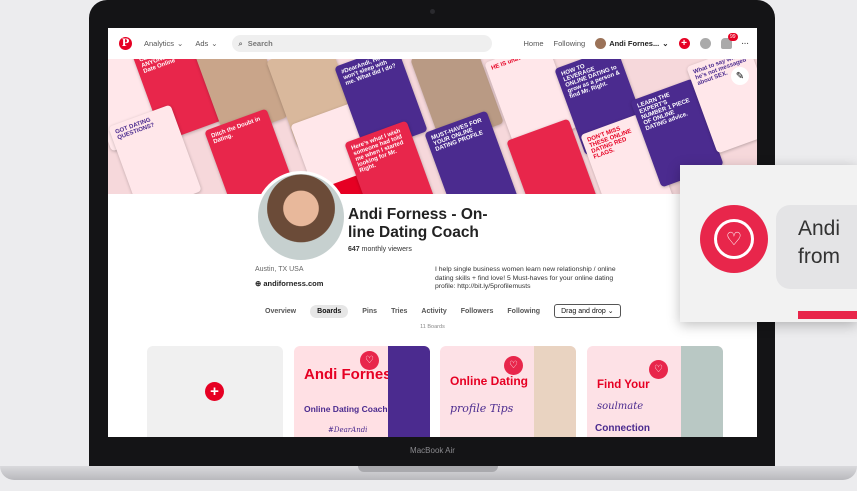 This screenshot has width=857, height=491. Describe the element at coordinates (260, 43) in the screenshot. I see `search-placeholder: Search` at that location.